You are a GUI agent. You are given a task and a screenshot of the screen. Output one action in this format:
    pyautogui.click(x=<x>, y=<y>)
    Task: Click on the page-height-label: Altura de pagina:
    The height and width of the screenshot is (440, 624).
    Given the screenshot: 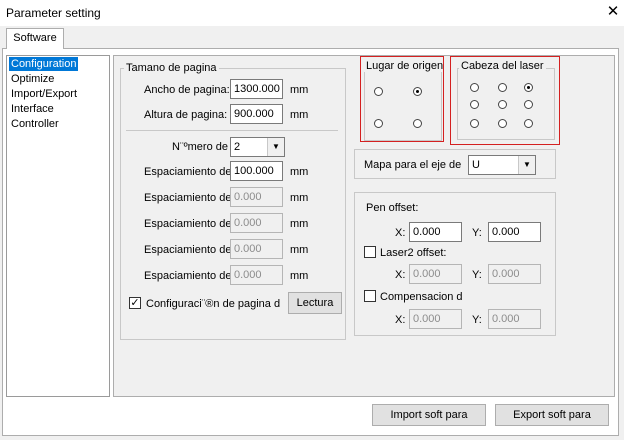 What is the action you would take?
    pyautogui.click(x=186, y=115)
    